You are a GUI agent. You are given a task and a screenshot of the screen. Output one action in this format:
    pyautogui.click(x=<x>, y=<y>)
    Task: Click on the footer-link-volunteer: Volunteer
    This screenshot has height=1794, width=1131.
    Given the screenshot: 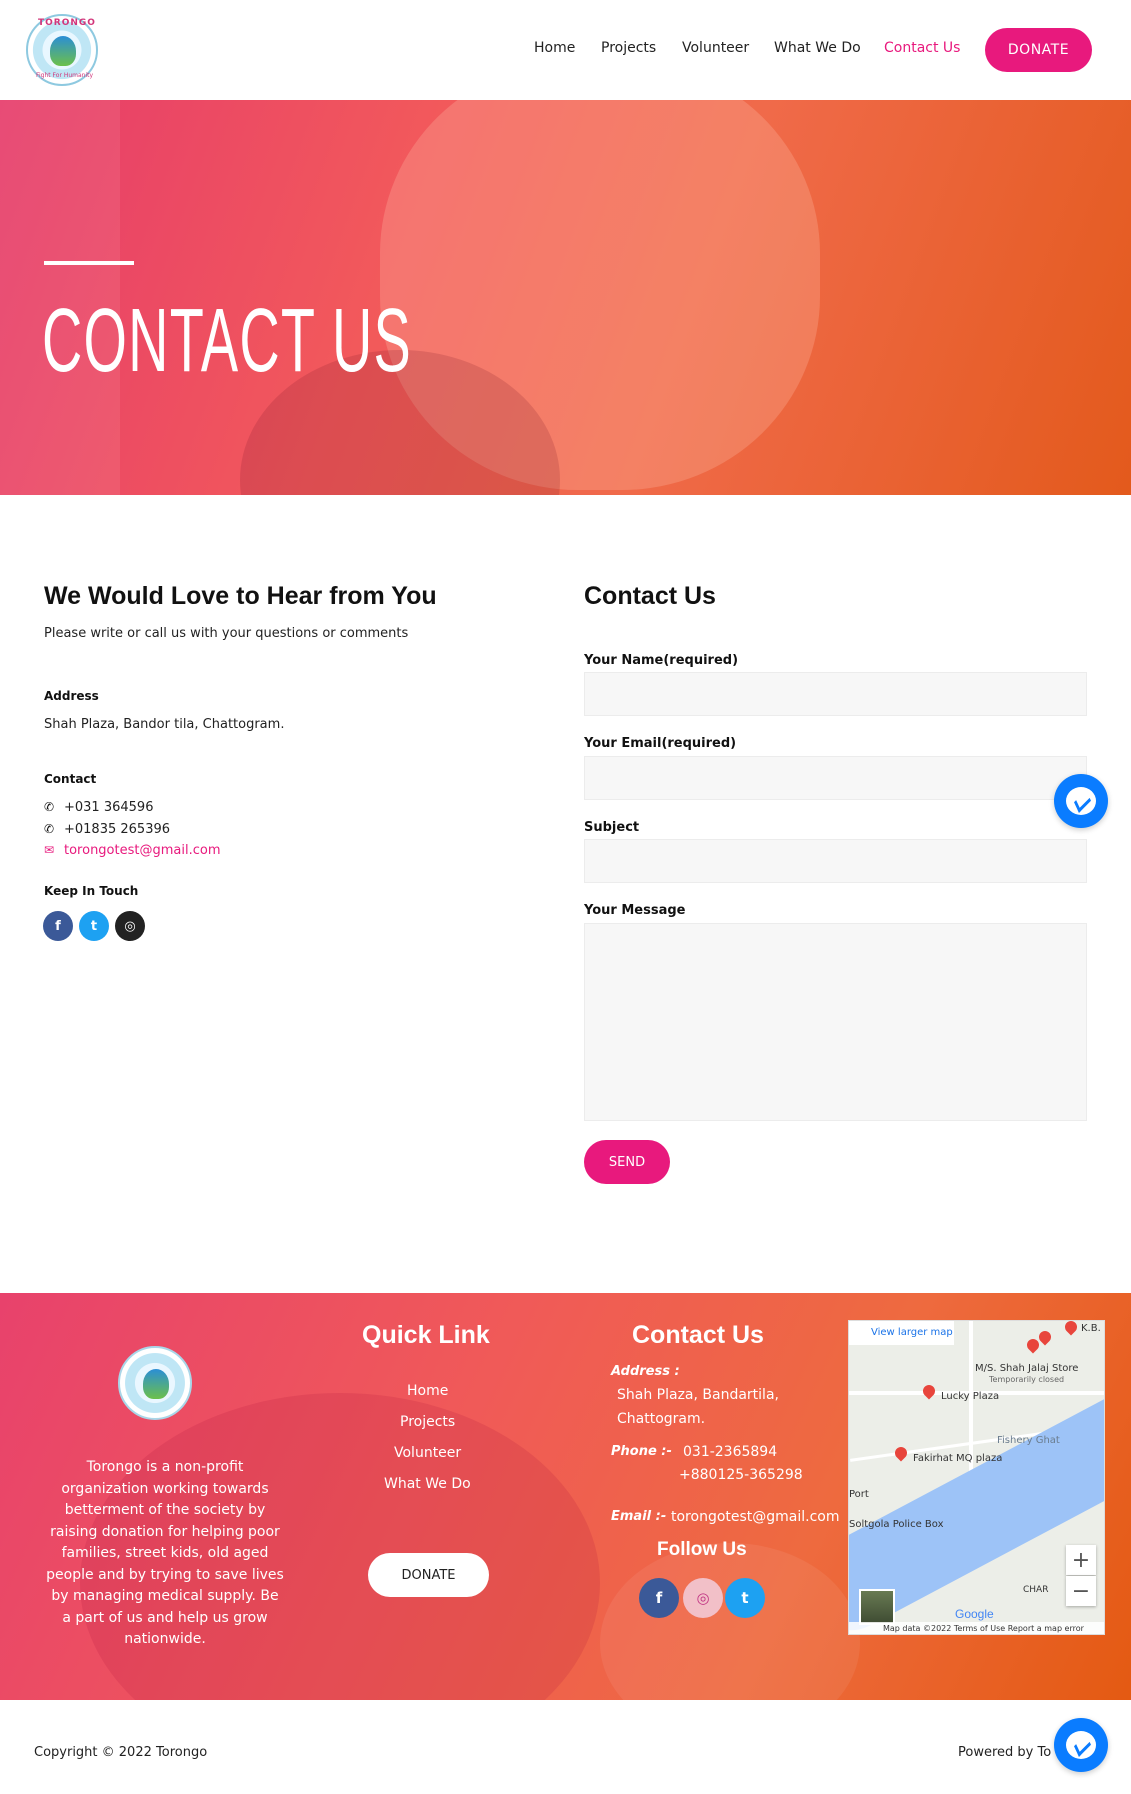 What is the action you would take?
    pyautogui.click(x=427, y=1453)
    